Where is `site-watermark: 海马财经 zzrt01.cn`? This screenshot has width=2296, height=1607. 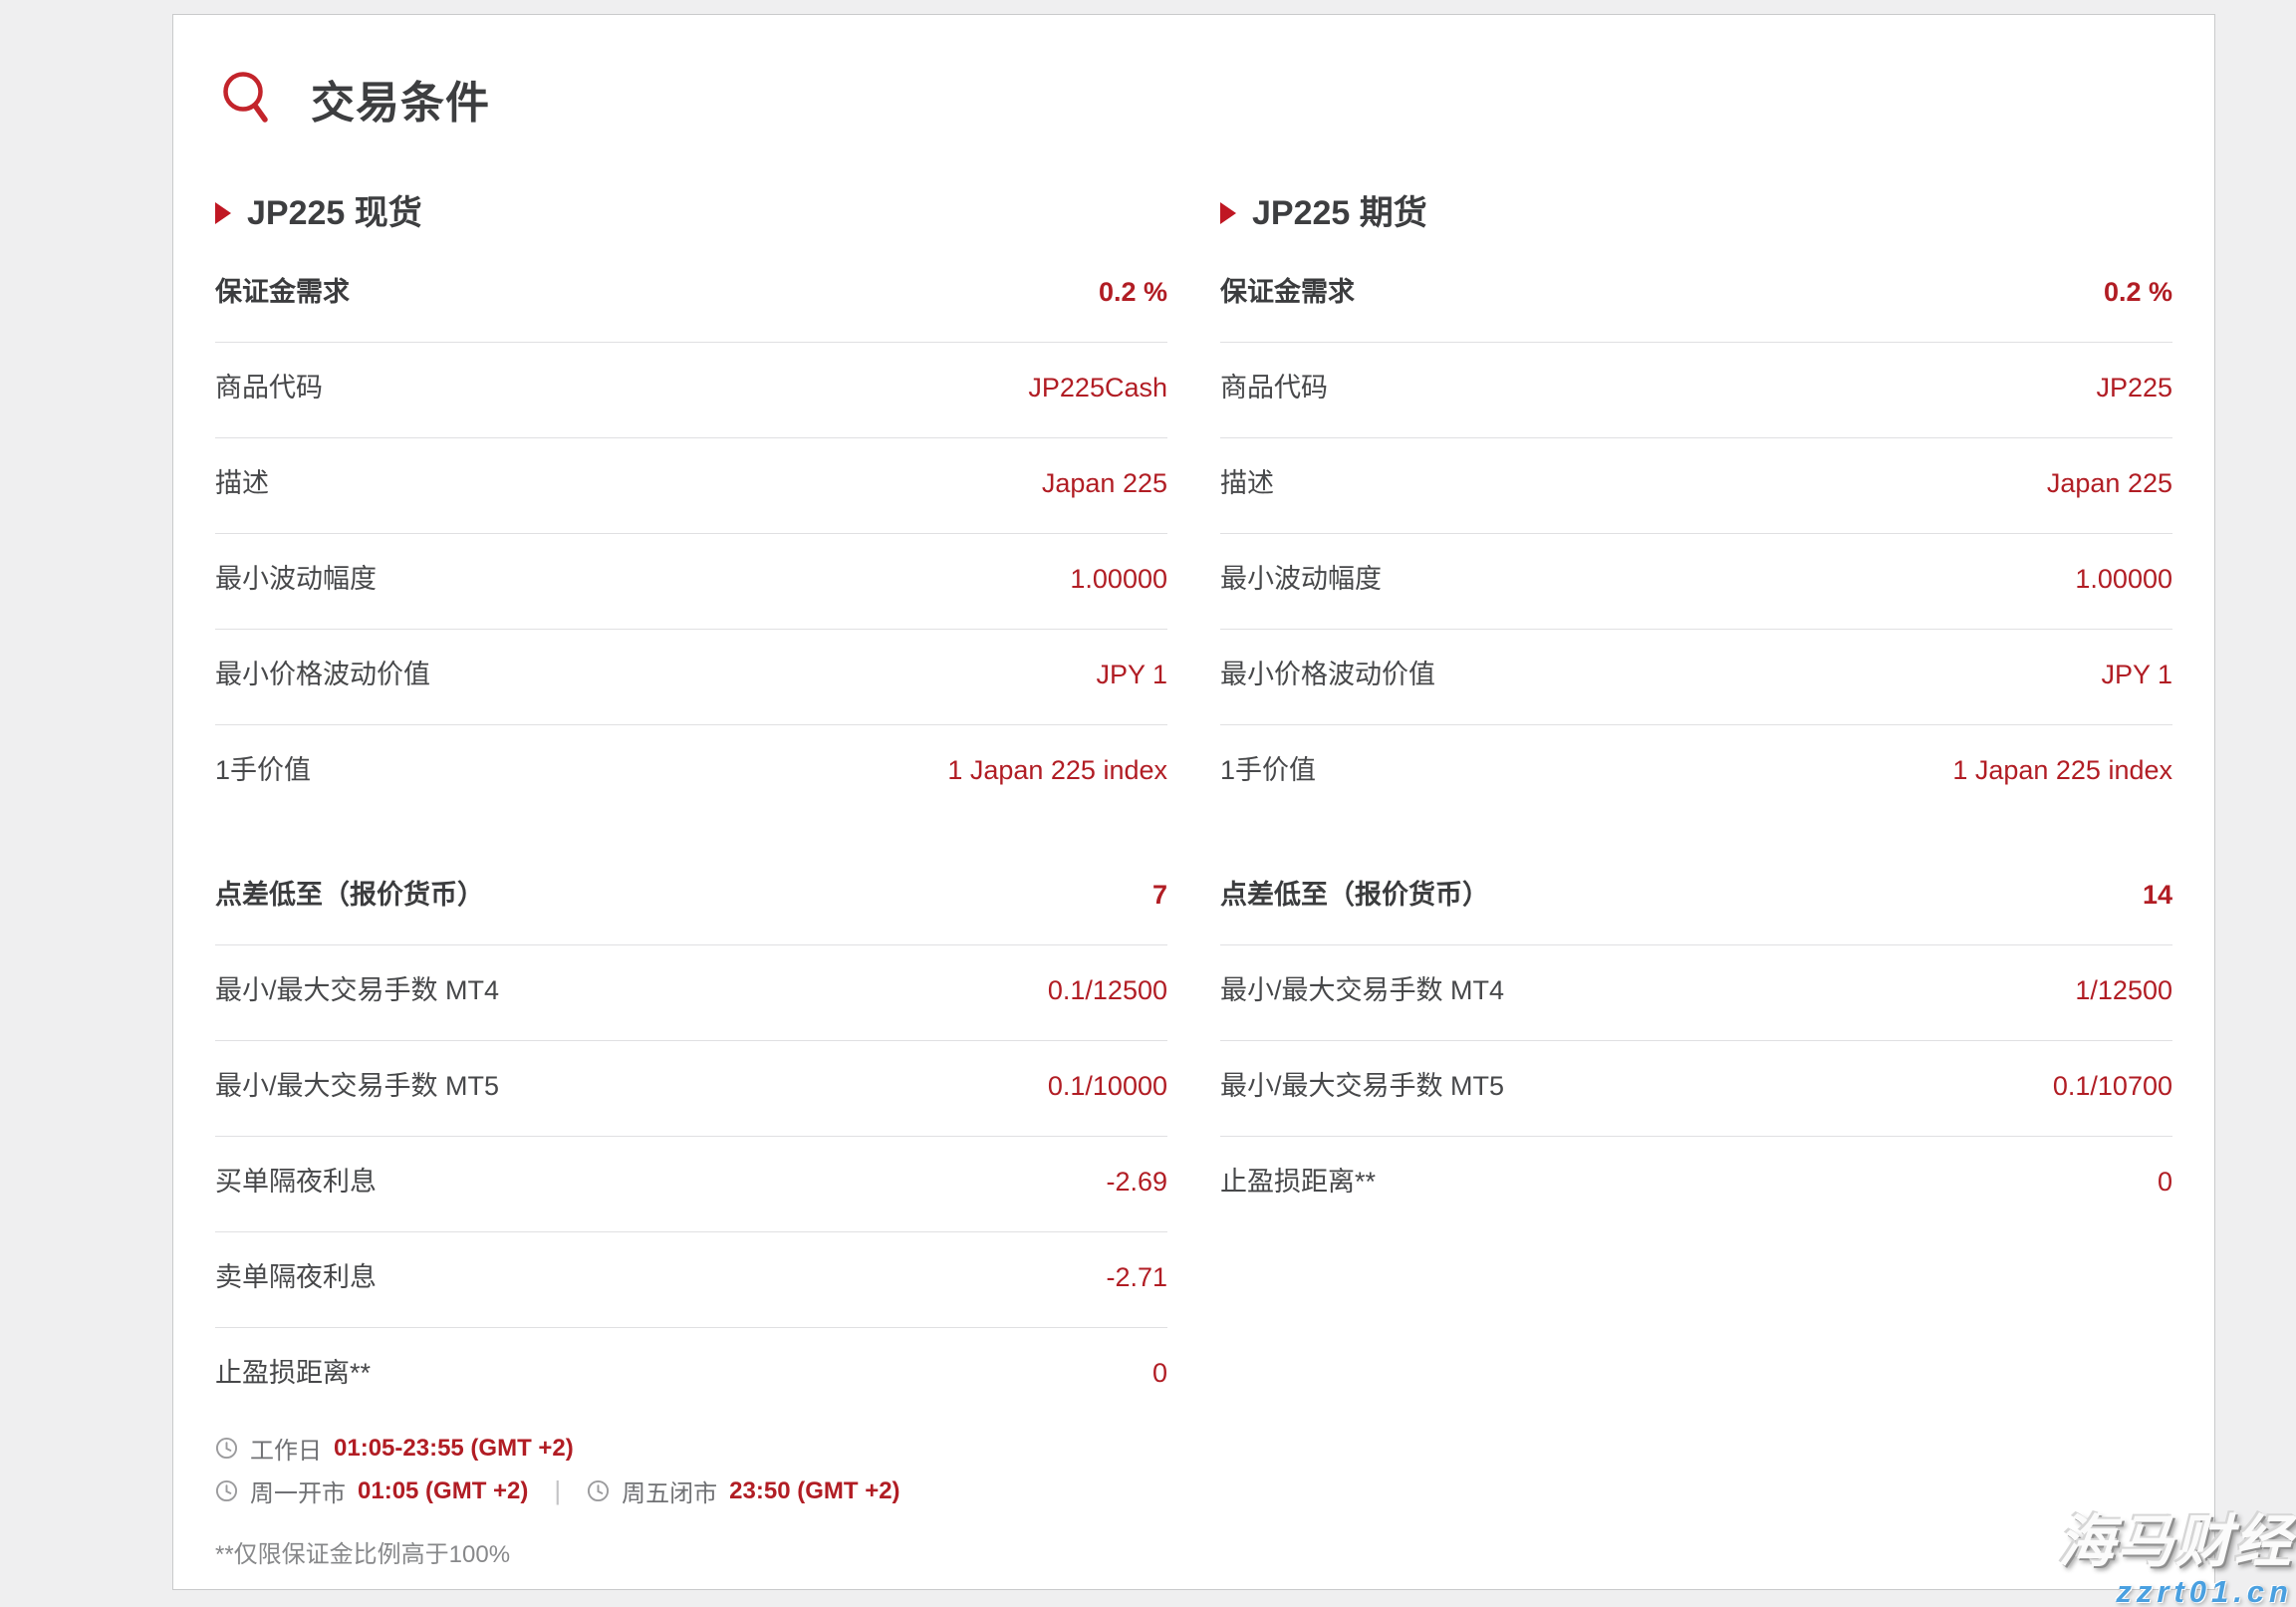
site-watermark: 海马财经 zzrt01.cn is located at coordinates (2175, 1558).